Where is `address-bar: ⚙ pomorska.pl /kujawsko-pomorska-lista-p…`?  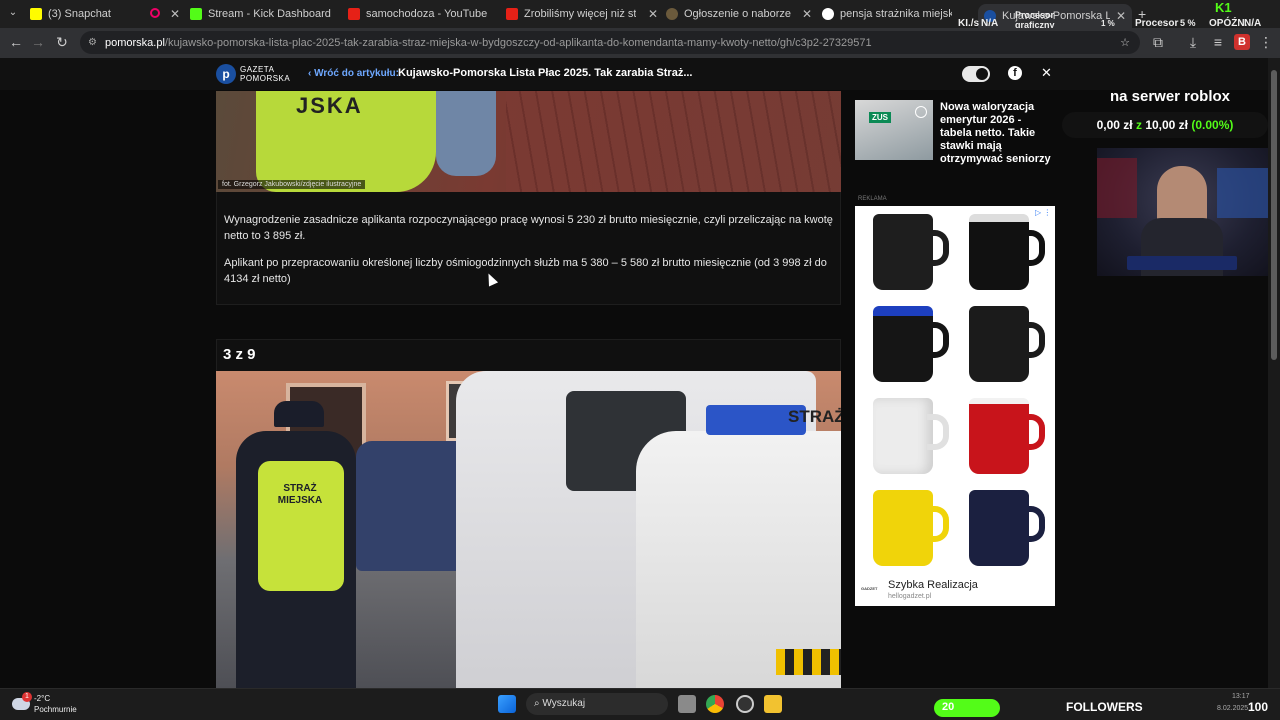 address-bar: ⚙ pomorska.pl /kujawsko-pomorska-lista-p… is located at coordinates (610, 42).